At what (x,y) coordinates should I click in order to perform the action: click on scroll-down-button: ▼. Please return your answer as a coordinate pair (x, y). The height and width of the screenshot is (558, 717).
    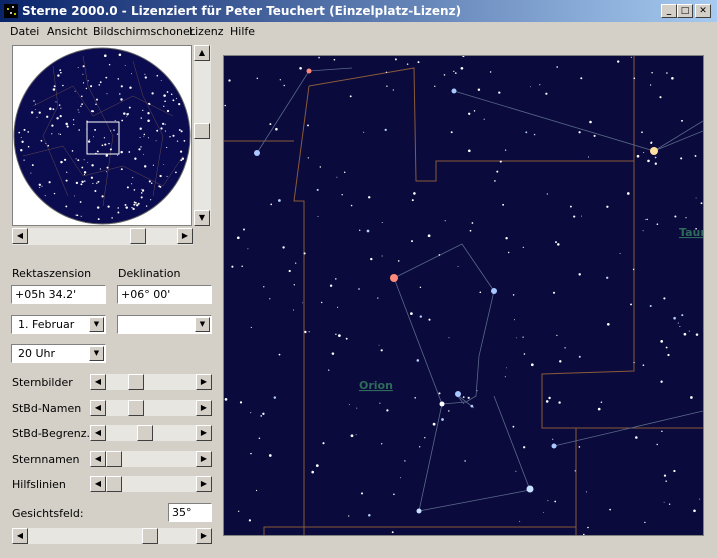
    Looking at the image, I should click on (202, 218).